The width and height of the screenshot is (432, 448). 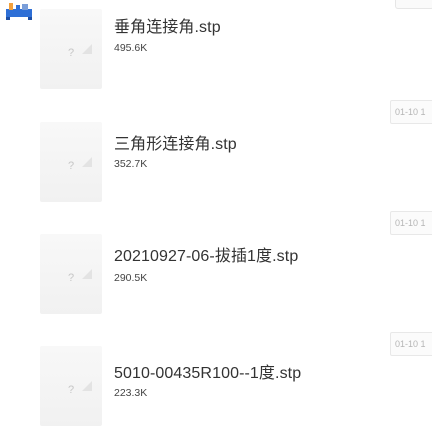 What do you see at coordinates (131, 48) in the screenshot?
I see `file-size: 495.6K` at bounding box center [131, 48].